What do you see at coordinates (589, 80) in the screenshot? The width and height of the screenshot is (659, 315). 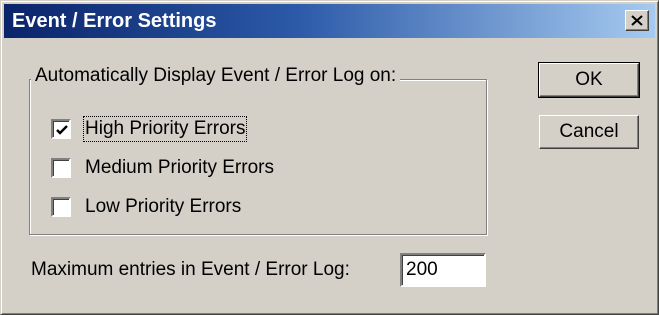 I see `ok-button: OK` at bounding box center [589, 80].